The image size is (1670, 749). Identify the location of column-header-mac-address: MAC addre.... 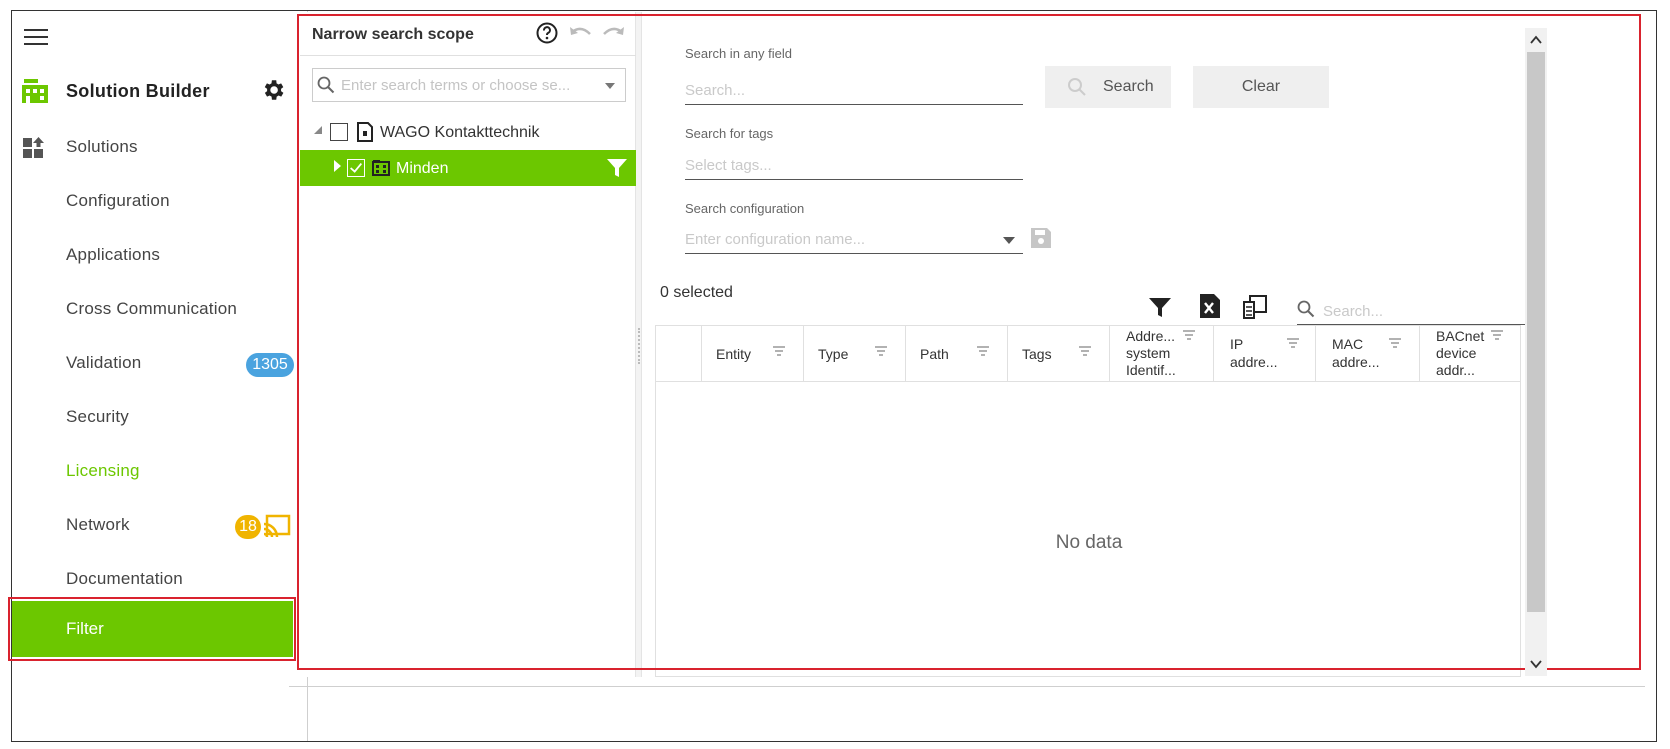
(1368, 354).